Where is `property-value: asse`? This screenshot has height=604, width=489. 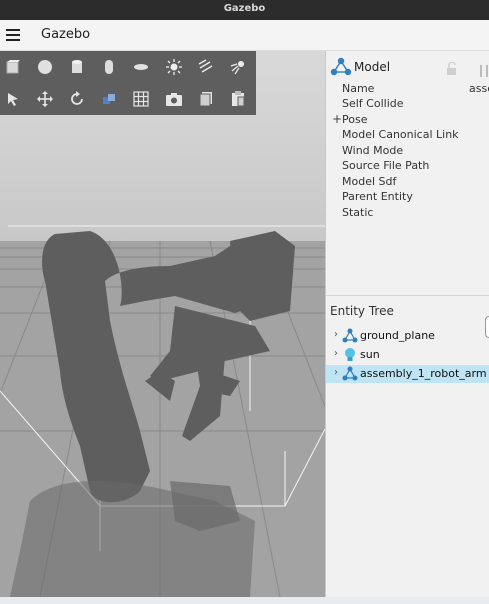
property-value: asse is located at coordinates (479, 88).